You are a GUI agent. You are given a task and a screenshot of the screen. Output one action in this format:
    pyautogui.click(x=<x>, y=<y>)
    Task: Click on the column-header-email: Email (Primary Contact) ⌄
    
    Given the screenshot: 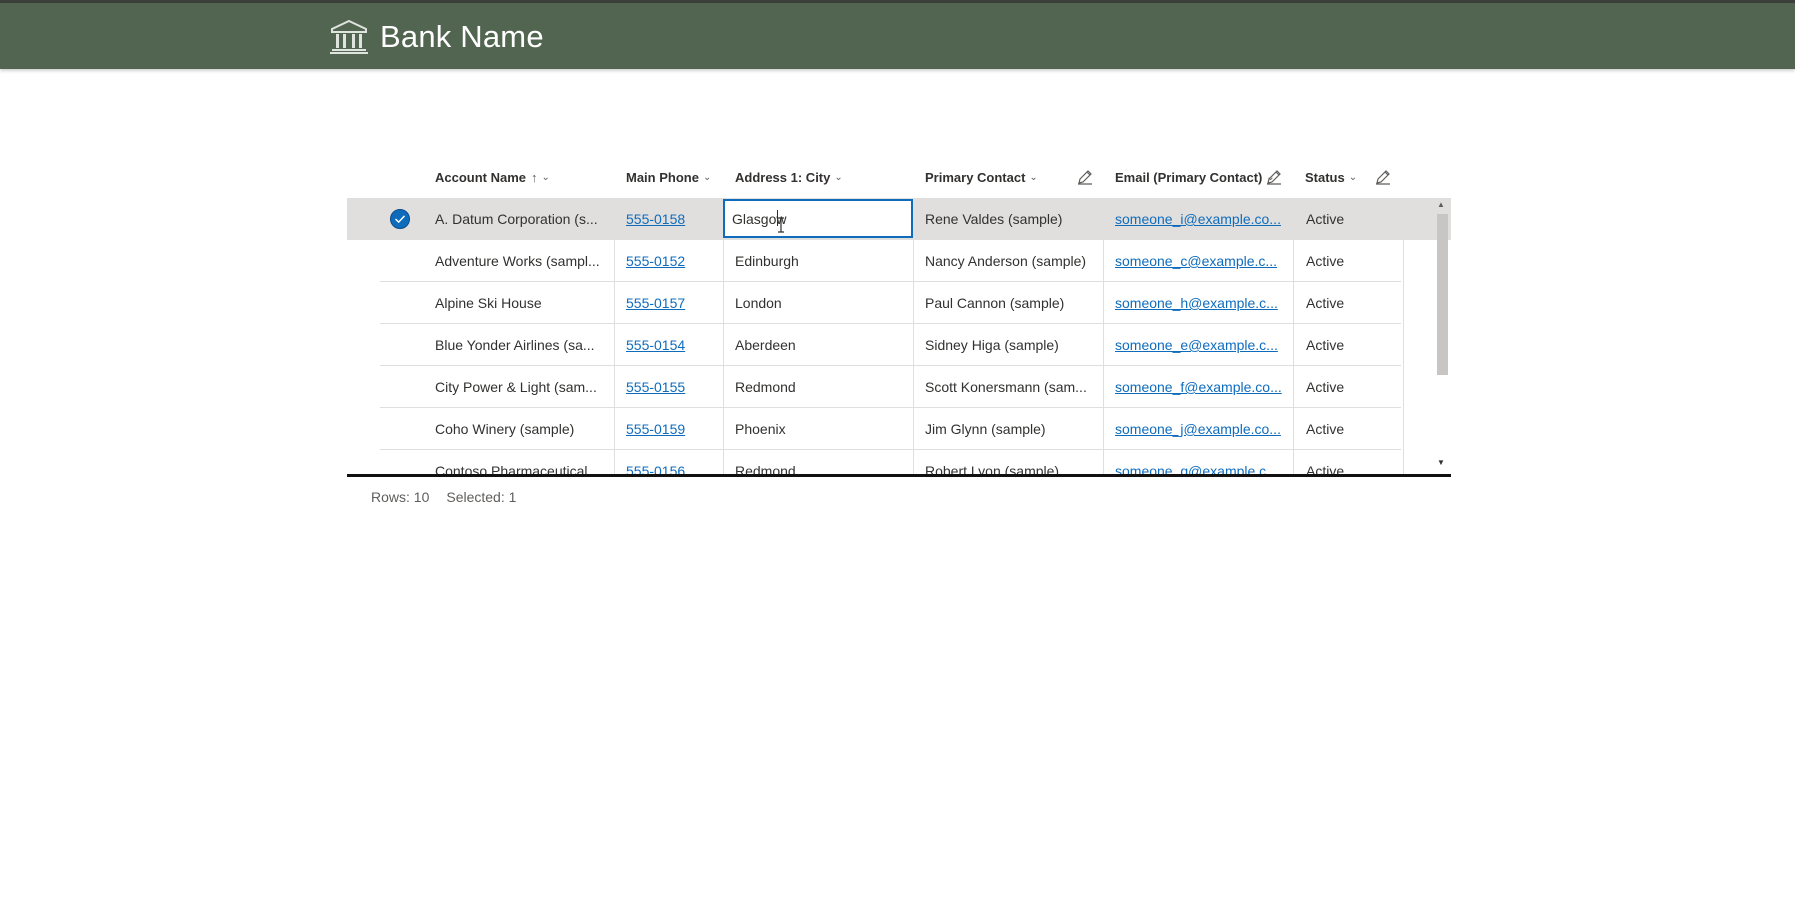 What is the action you would take?
    pyautogui.click(x=1195, y=177)
    